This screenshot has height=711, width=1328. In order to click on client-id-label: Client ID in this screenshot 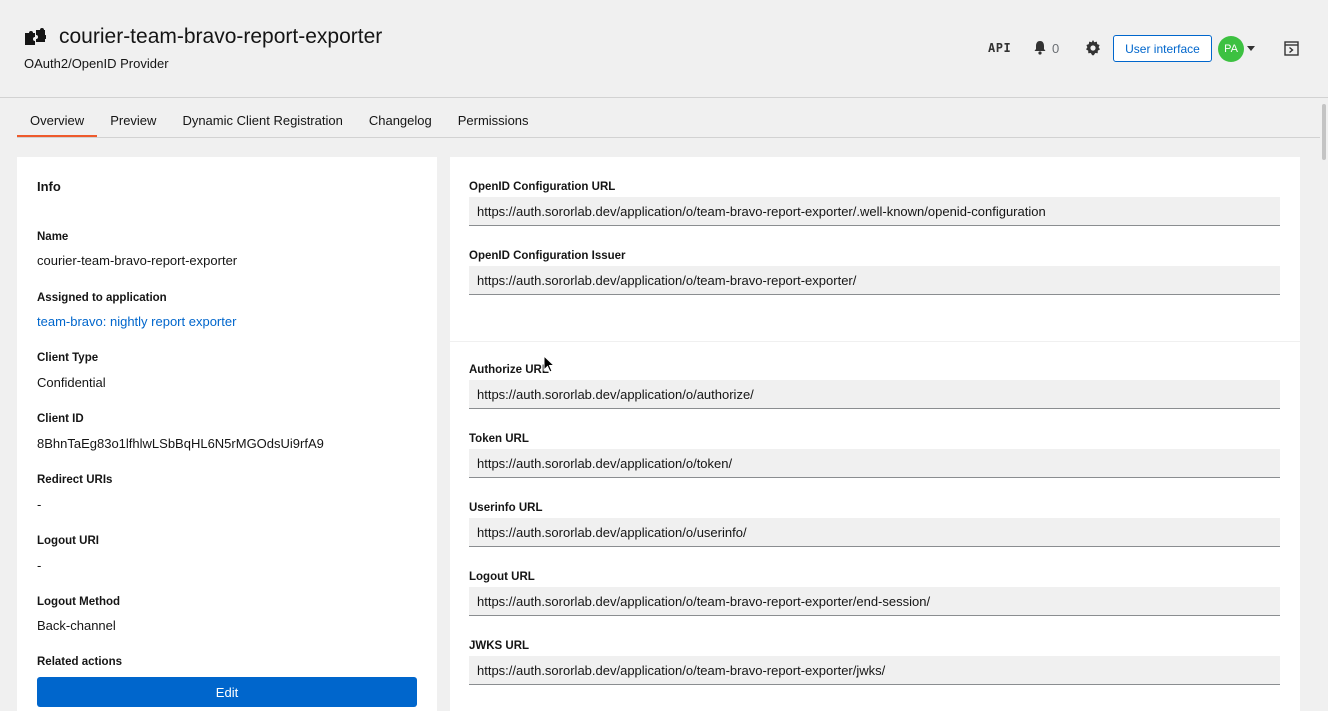, I will do `click(60, 419)`.